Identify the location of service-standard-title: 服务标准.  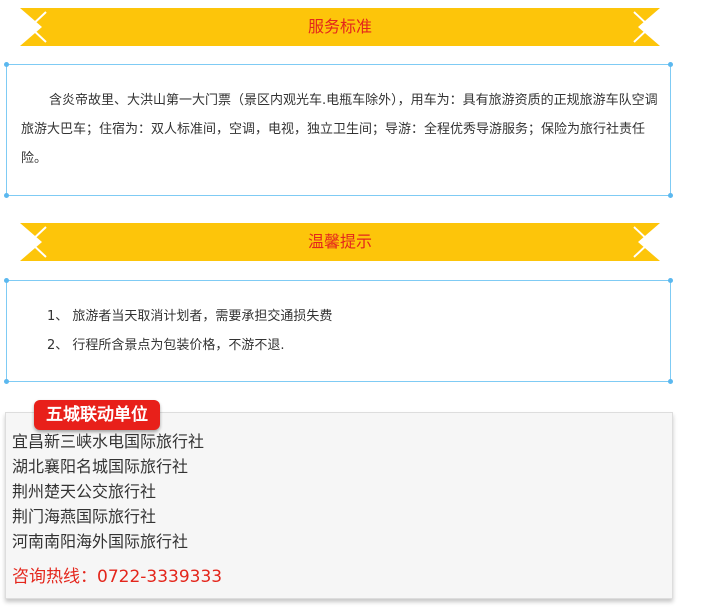
(339, 26).